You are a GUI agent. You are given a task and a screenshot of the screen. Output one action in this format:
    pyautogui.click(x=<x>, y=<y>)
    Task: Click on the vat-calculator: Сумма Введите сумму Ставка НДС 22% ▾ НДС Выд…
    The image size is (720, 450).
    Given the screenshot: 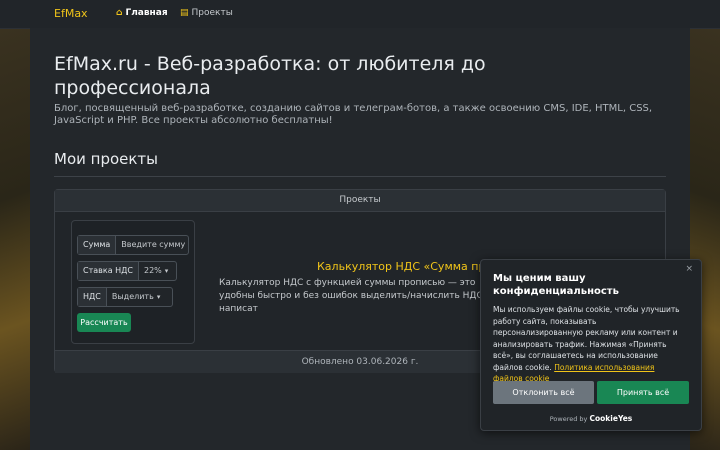 What is the action you would take?
    pyautogui.click(x=133, y=282)
    